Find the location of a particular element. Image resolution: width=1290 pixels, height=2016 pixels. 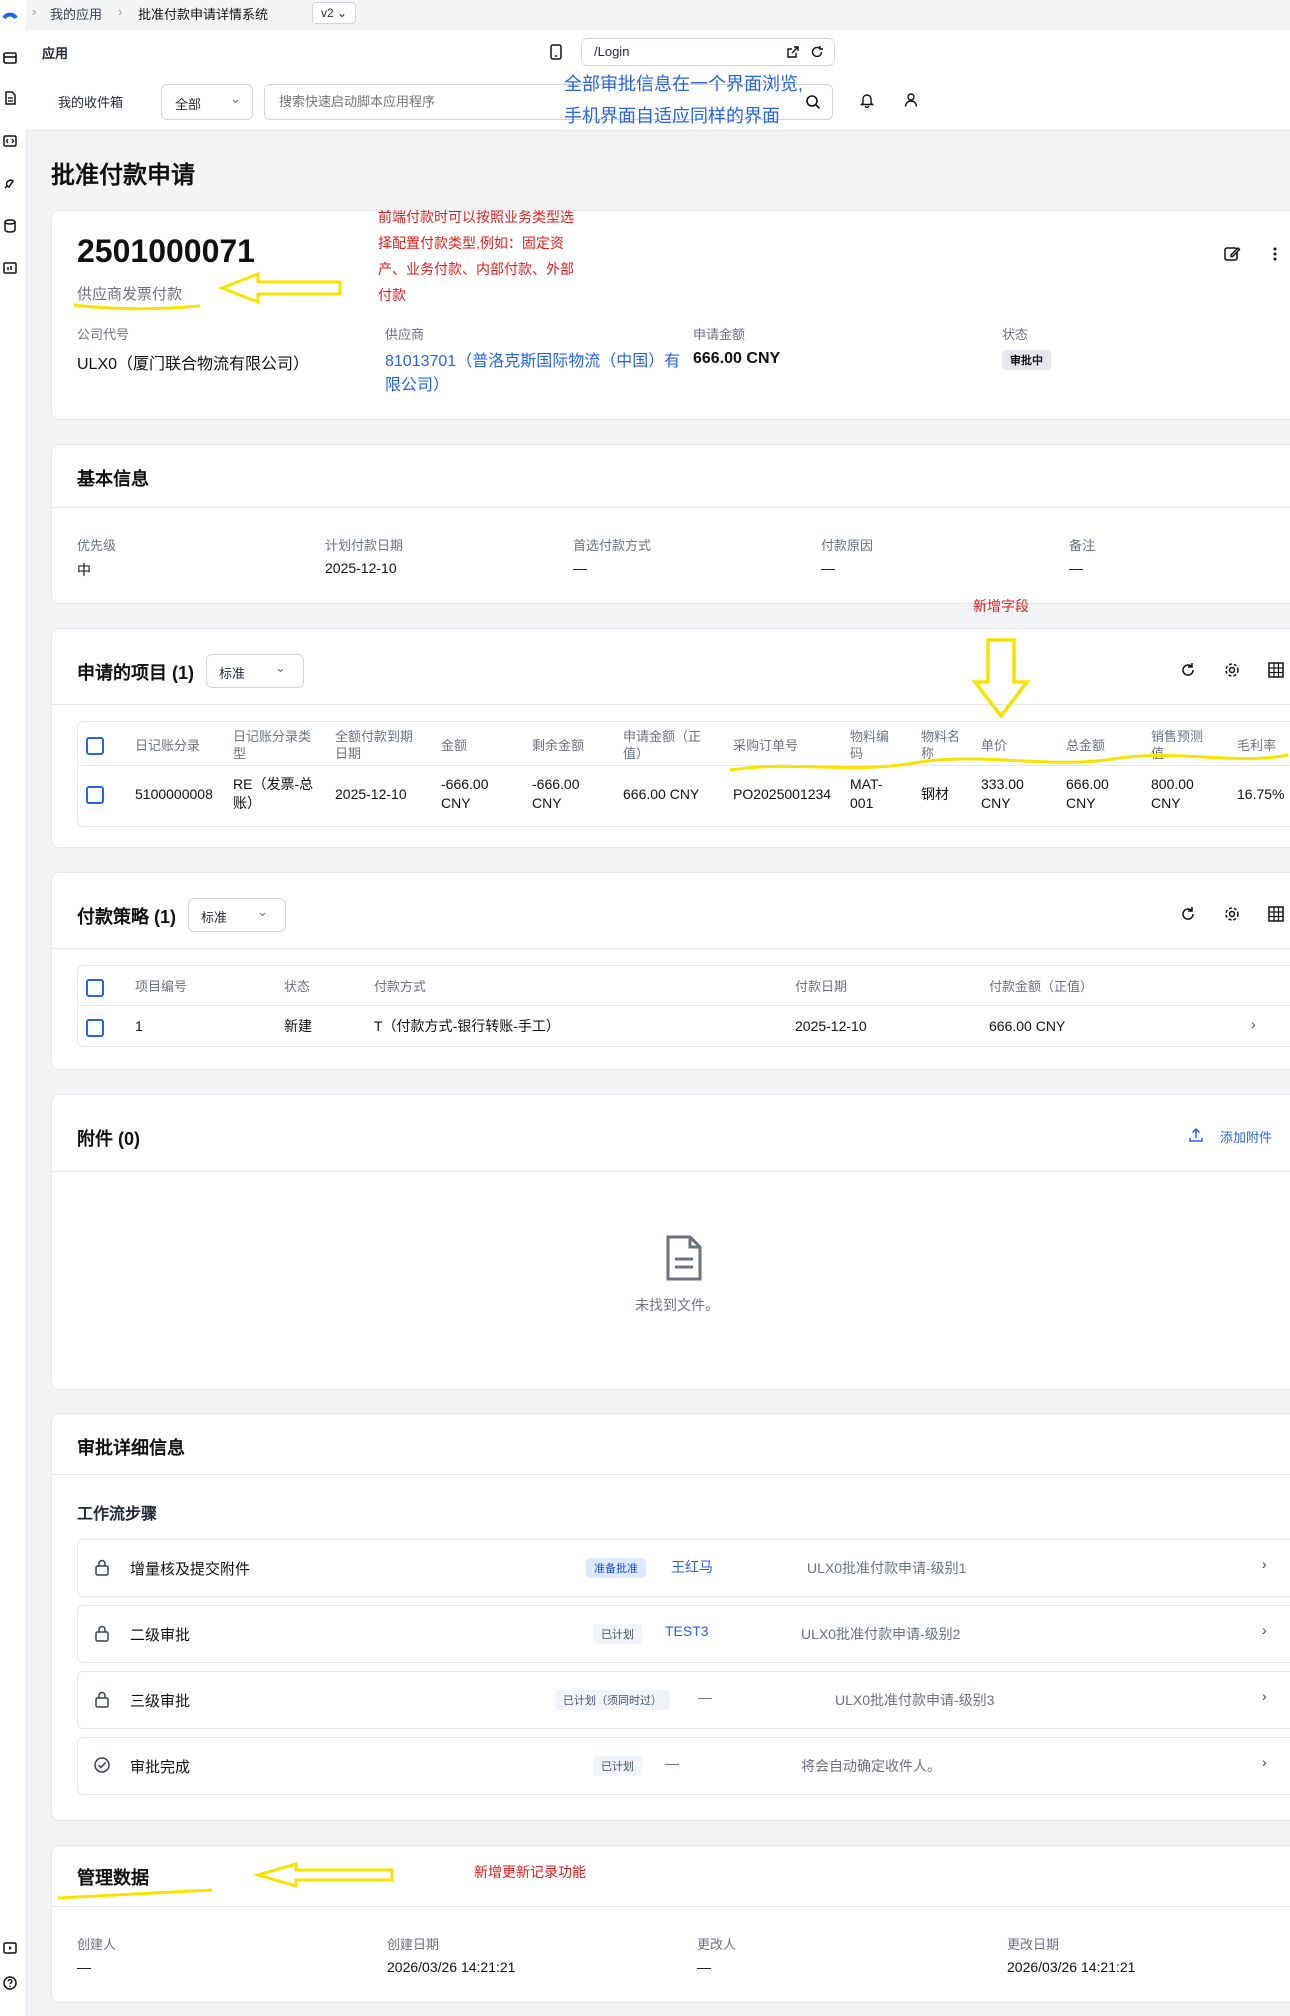

annotation-line: 全部审批信息在一个界面浏览, is located at coordinates (683, 84).